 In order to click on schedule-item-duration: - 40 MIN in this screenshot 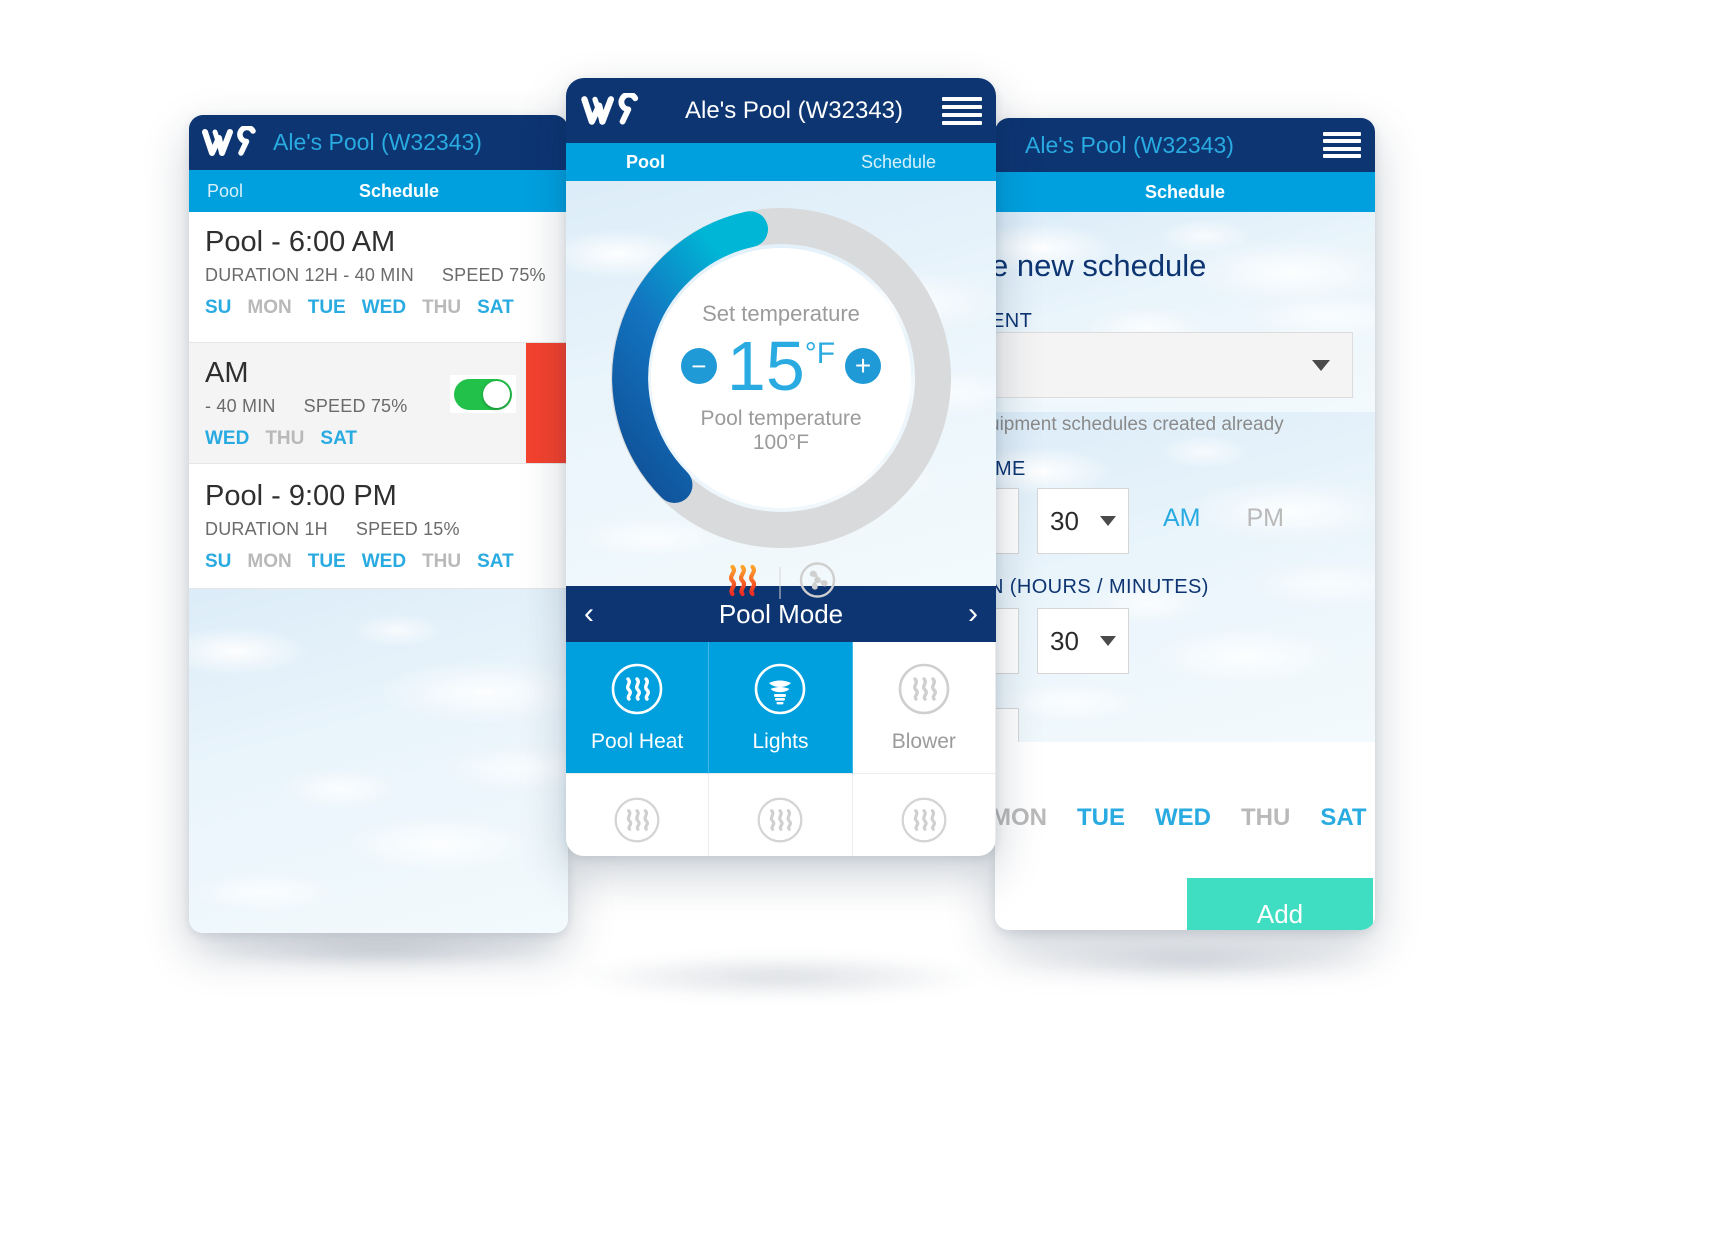, I will do `click(240, 406)`.